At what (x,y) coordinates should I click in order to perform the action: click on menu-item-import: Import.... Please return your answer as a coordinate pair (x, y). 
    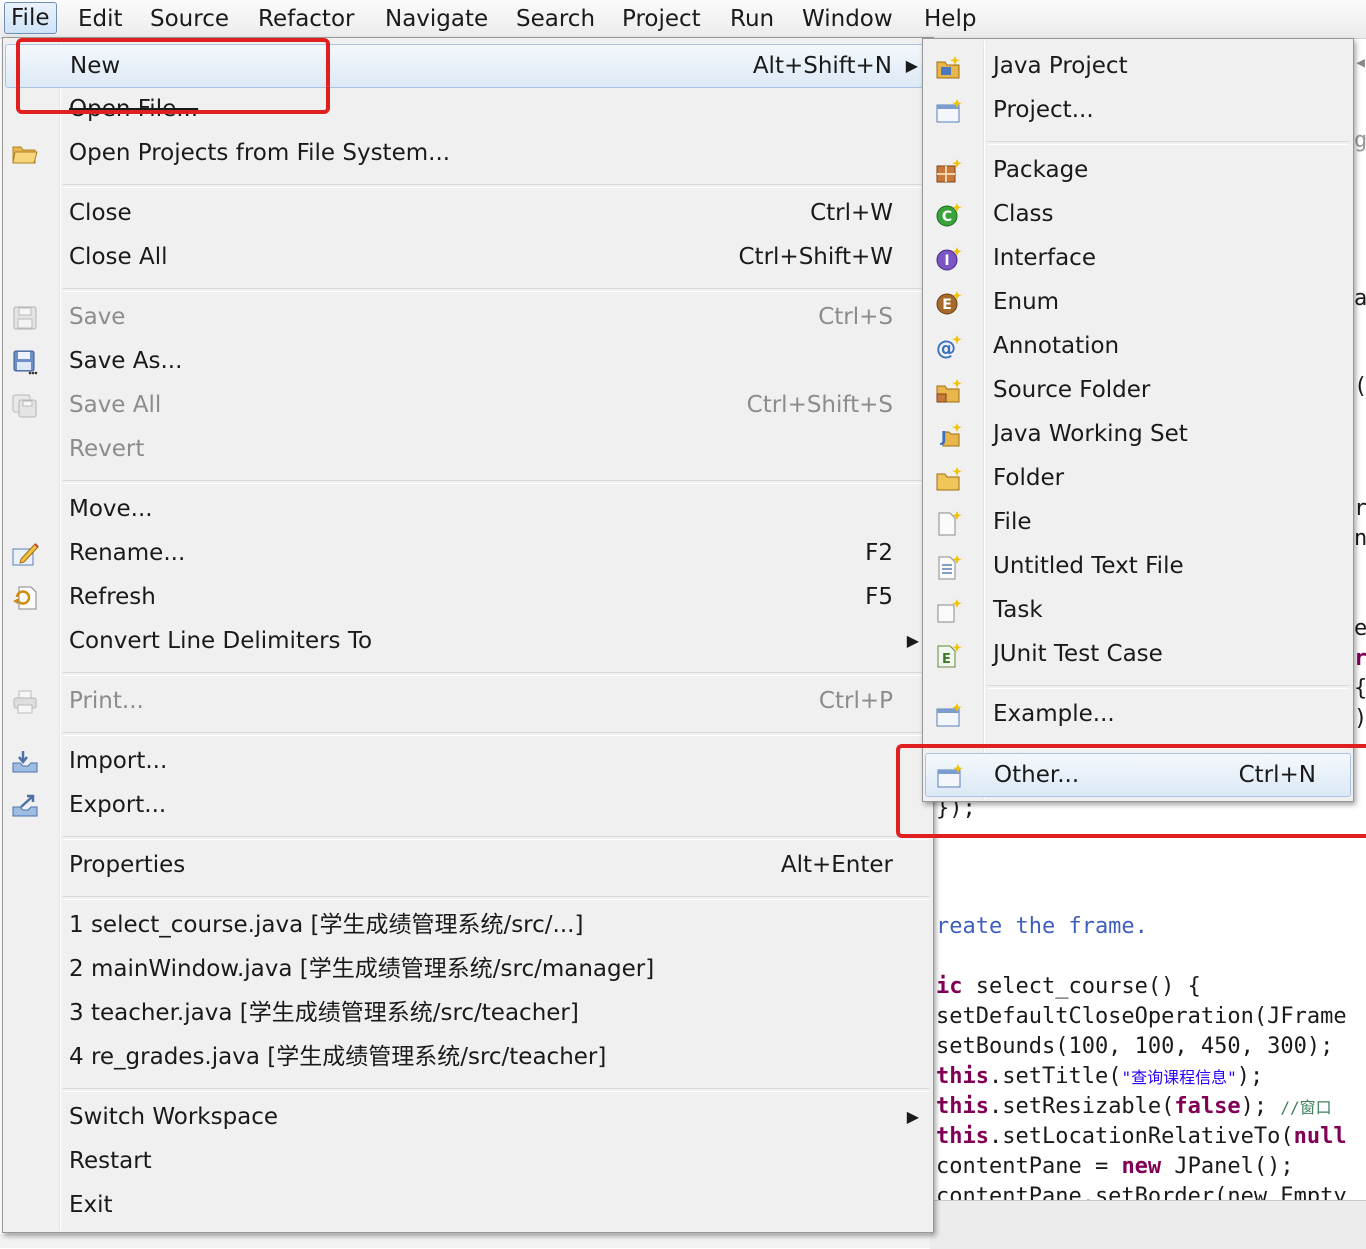
    Looking at the image, I should click on (468, 761).